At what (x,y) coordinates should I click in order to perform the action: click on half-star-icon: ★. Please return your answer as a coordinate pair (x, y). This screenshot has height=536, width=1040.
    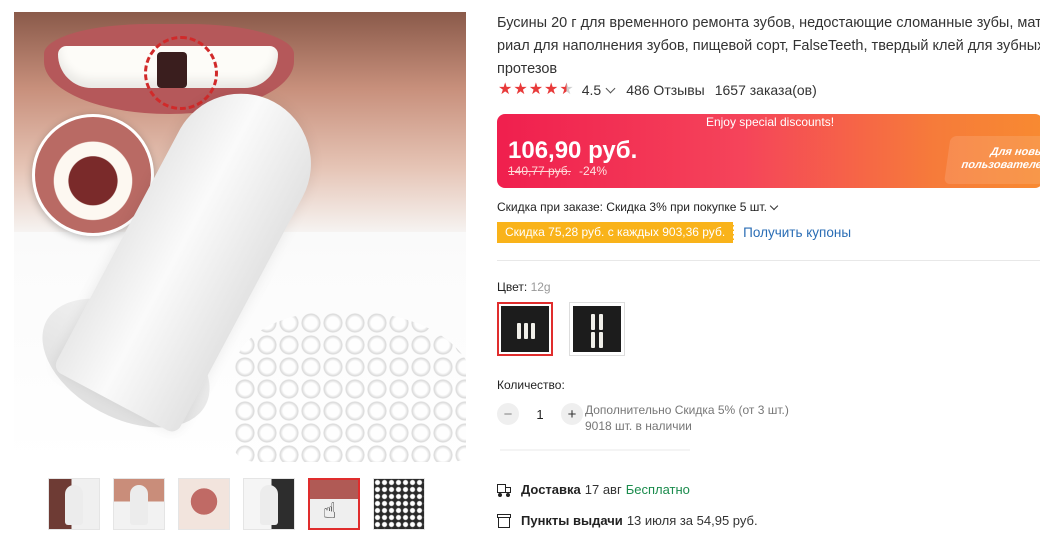
    Looking at the image, I should click on (566, 89).